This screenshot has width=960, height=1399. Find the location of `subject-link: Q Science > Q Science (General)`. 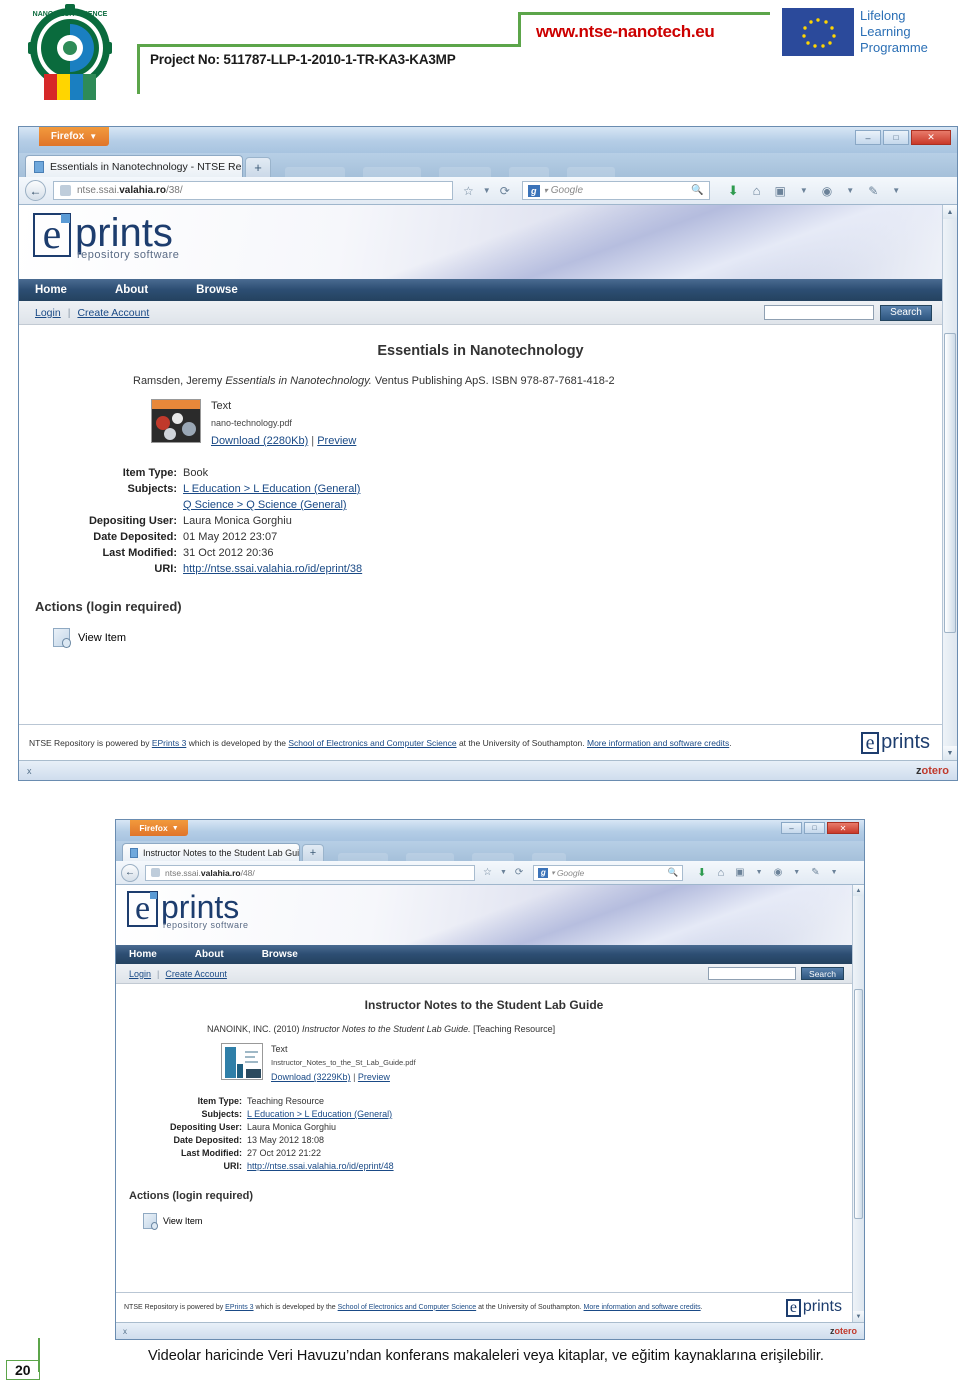

subject-link: Q Science > Q Science (General) is located at coordinates (272, 505).